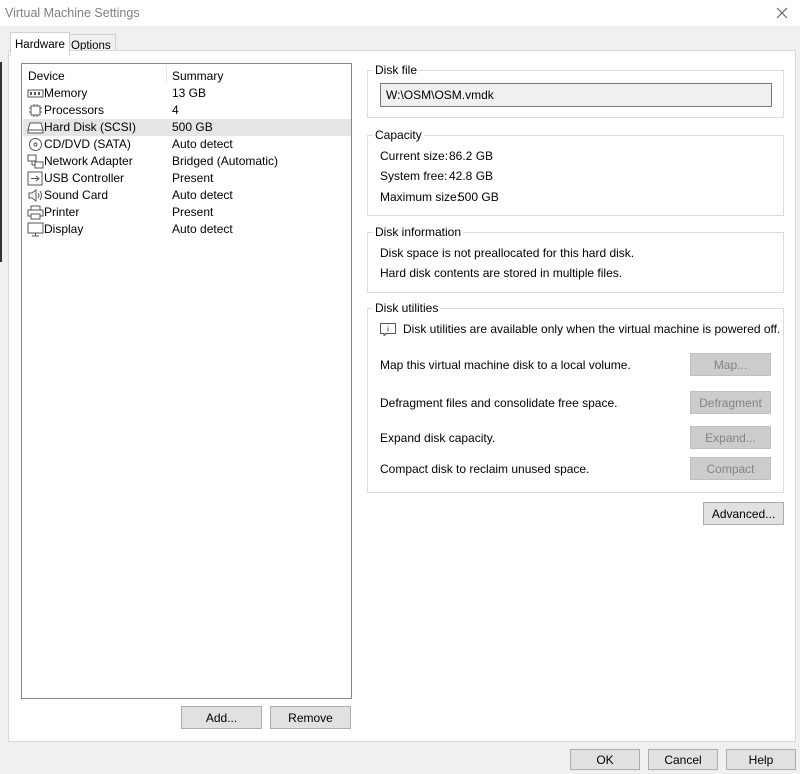 The image size is (800, 774). Describe the element at coordinates (35, 212) in the screenshot. I see `printer-icon` at that location.